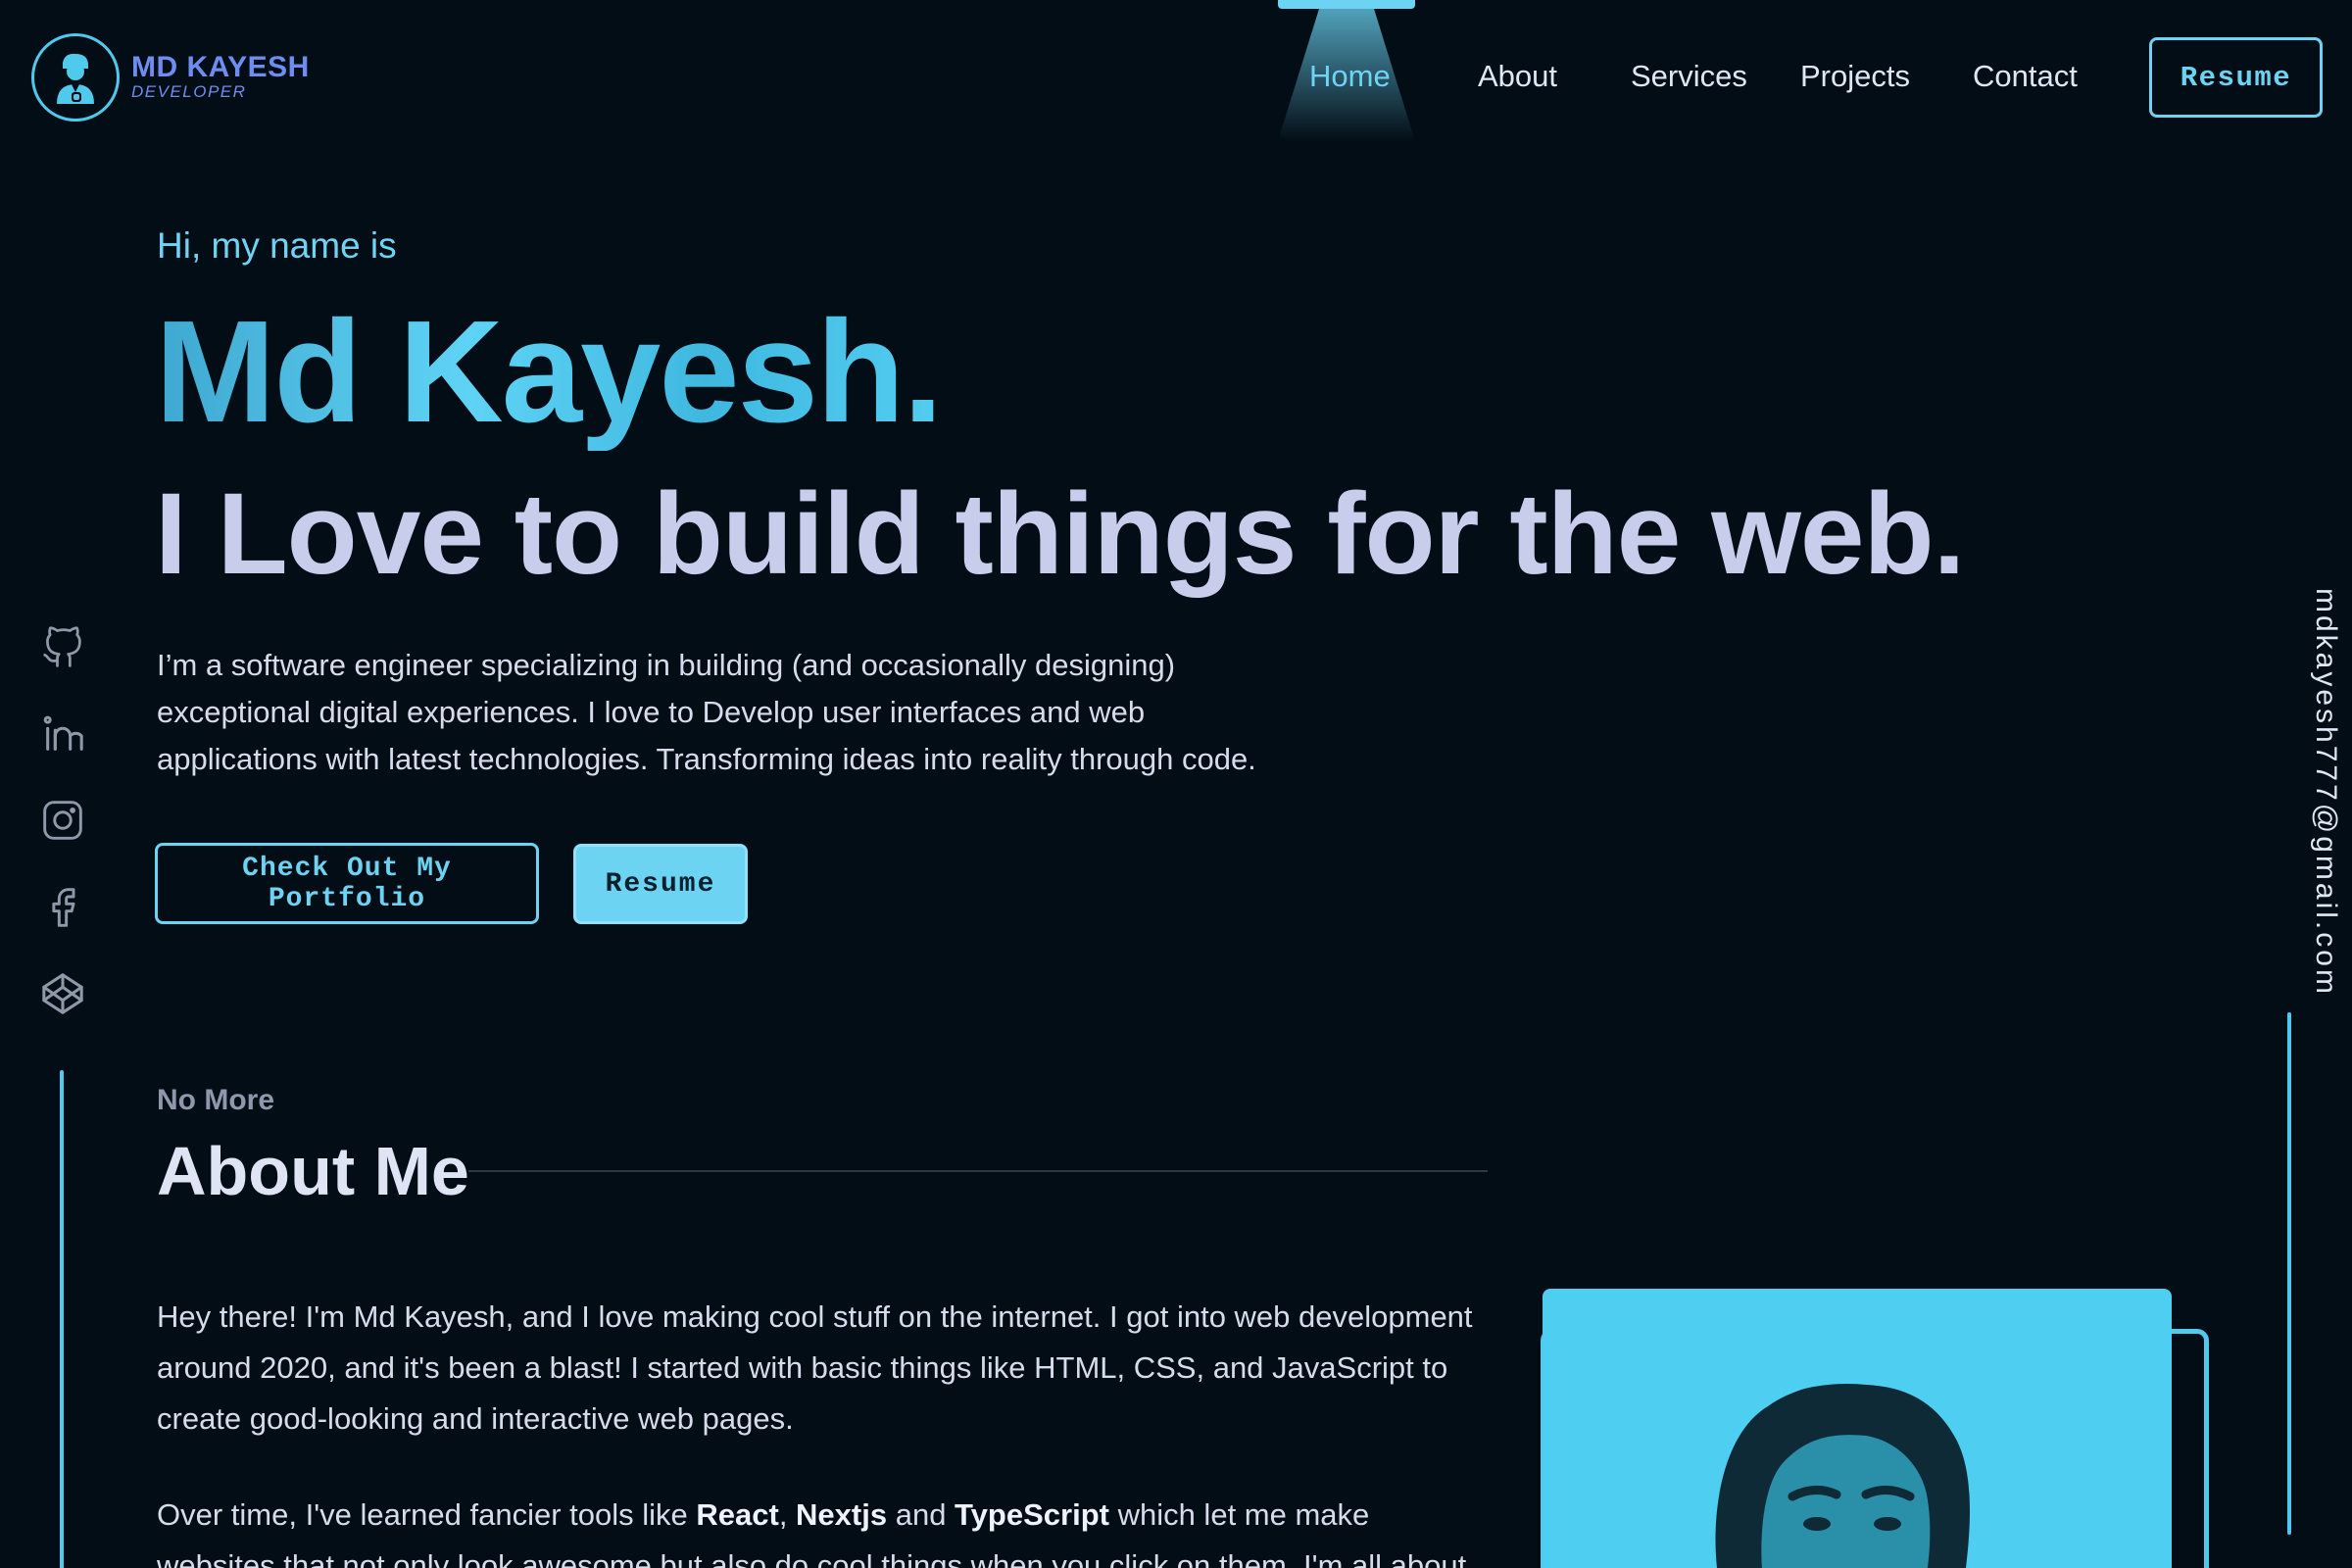 Image resolution: width=2352 pixels, height=1568 pixels. Describe the element at coordinates (347, 883) in the screenshot. I see `check-portfolio-button: Check Out My Portfolio` at that location.